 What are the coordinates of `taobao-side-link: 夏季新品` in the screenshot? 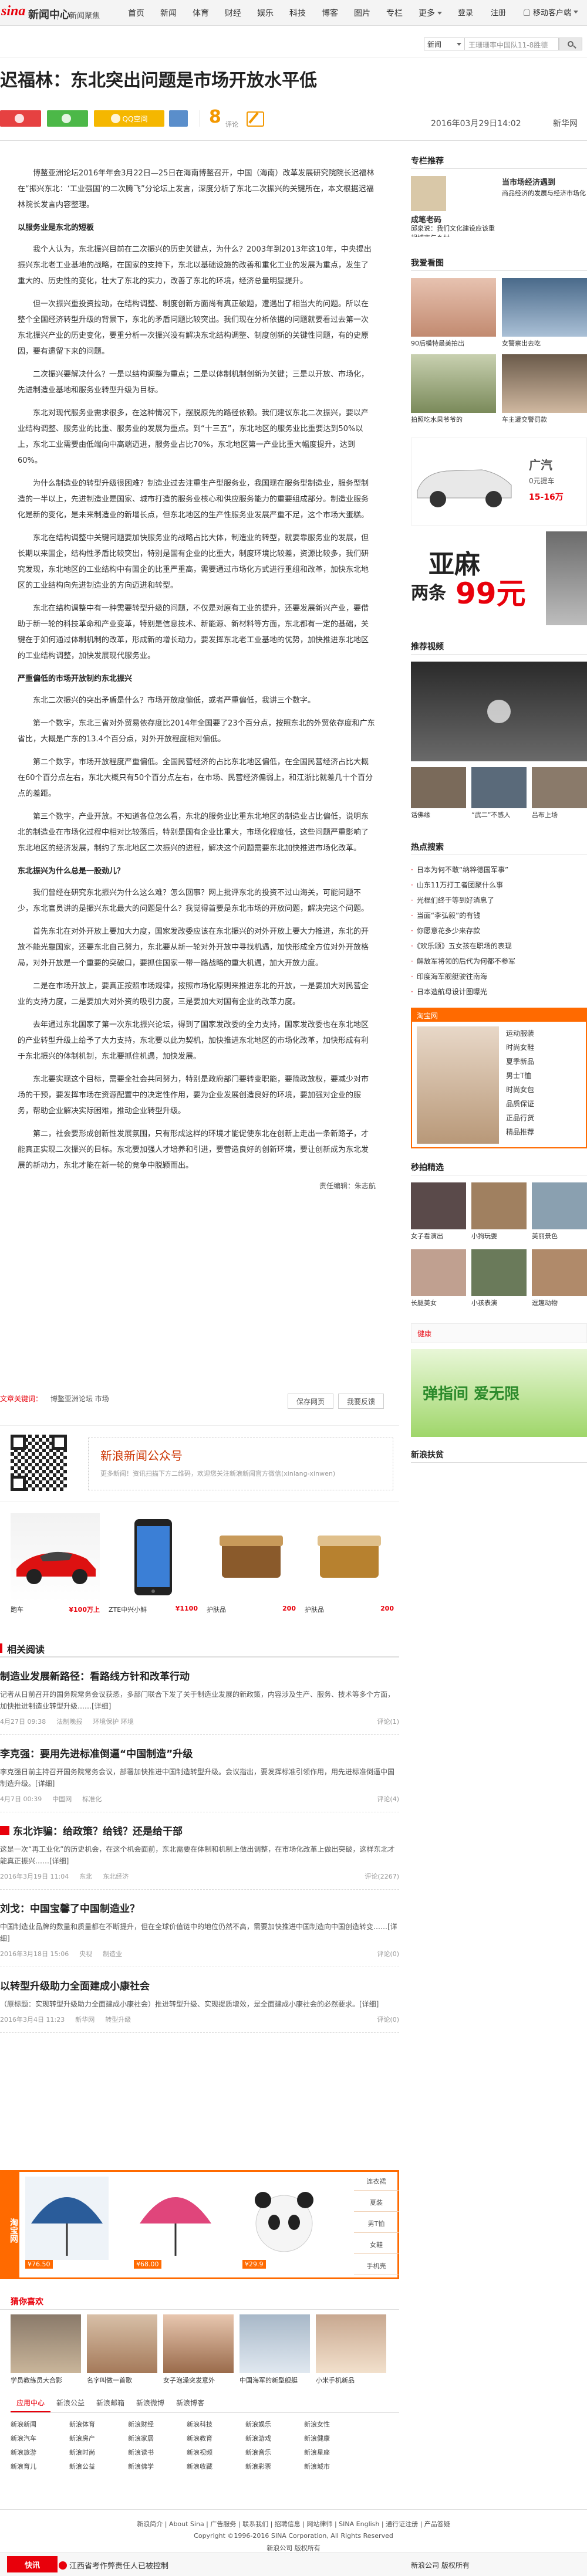 It's located at (544, 1062).